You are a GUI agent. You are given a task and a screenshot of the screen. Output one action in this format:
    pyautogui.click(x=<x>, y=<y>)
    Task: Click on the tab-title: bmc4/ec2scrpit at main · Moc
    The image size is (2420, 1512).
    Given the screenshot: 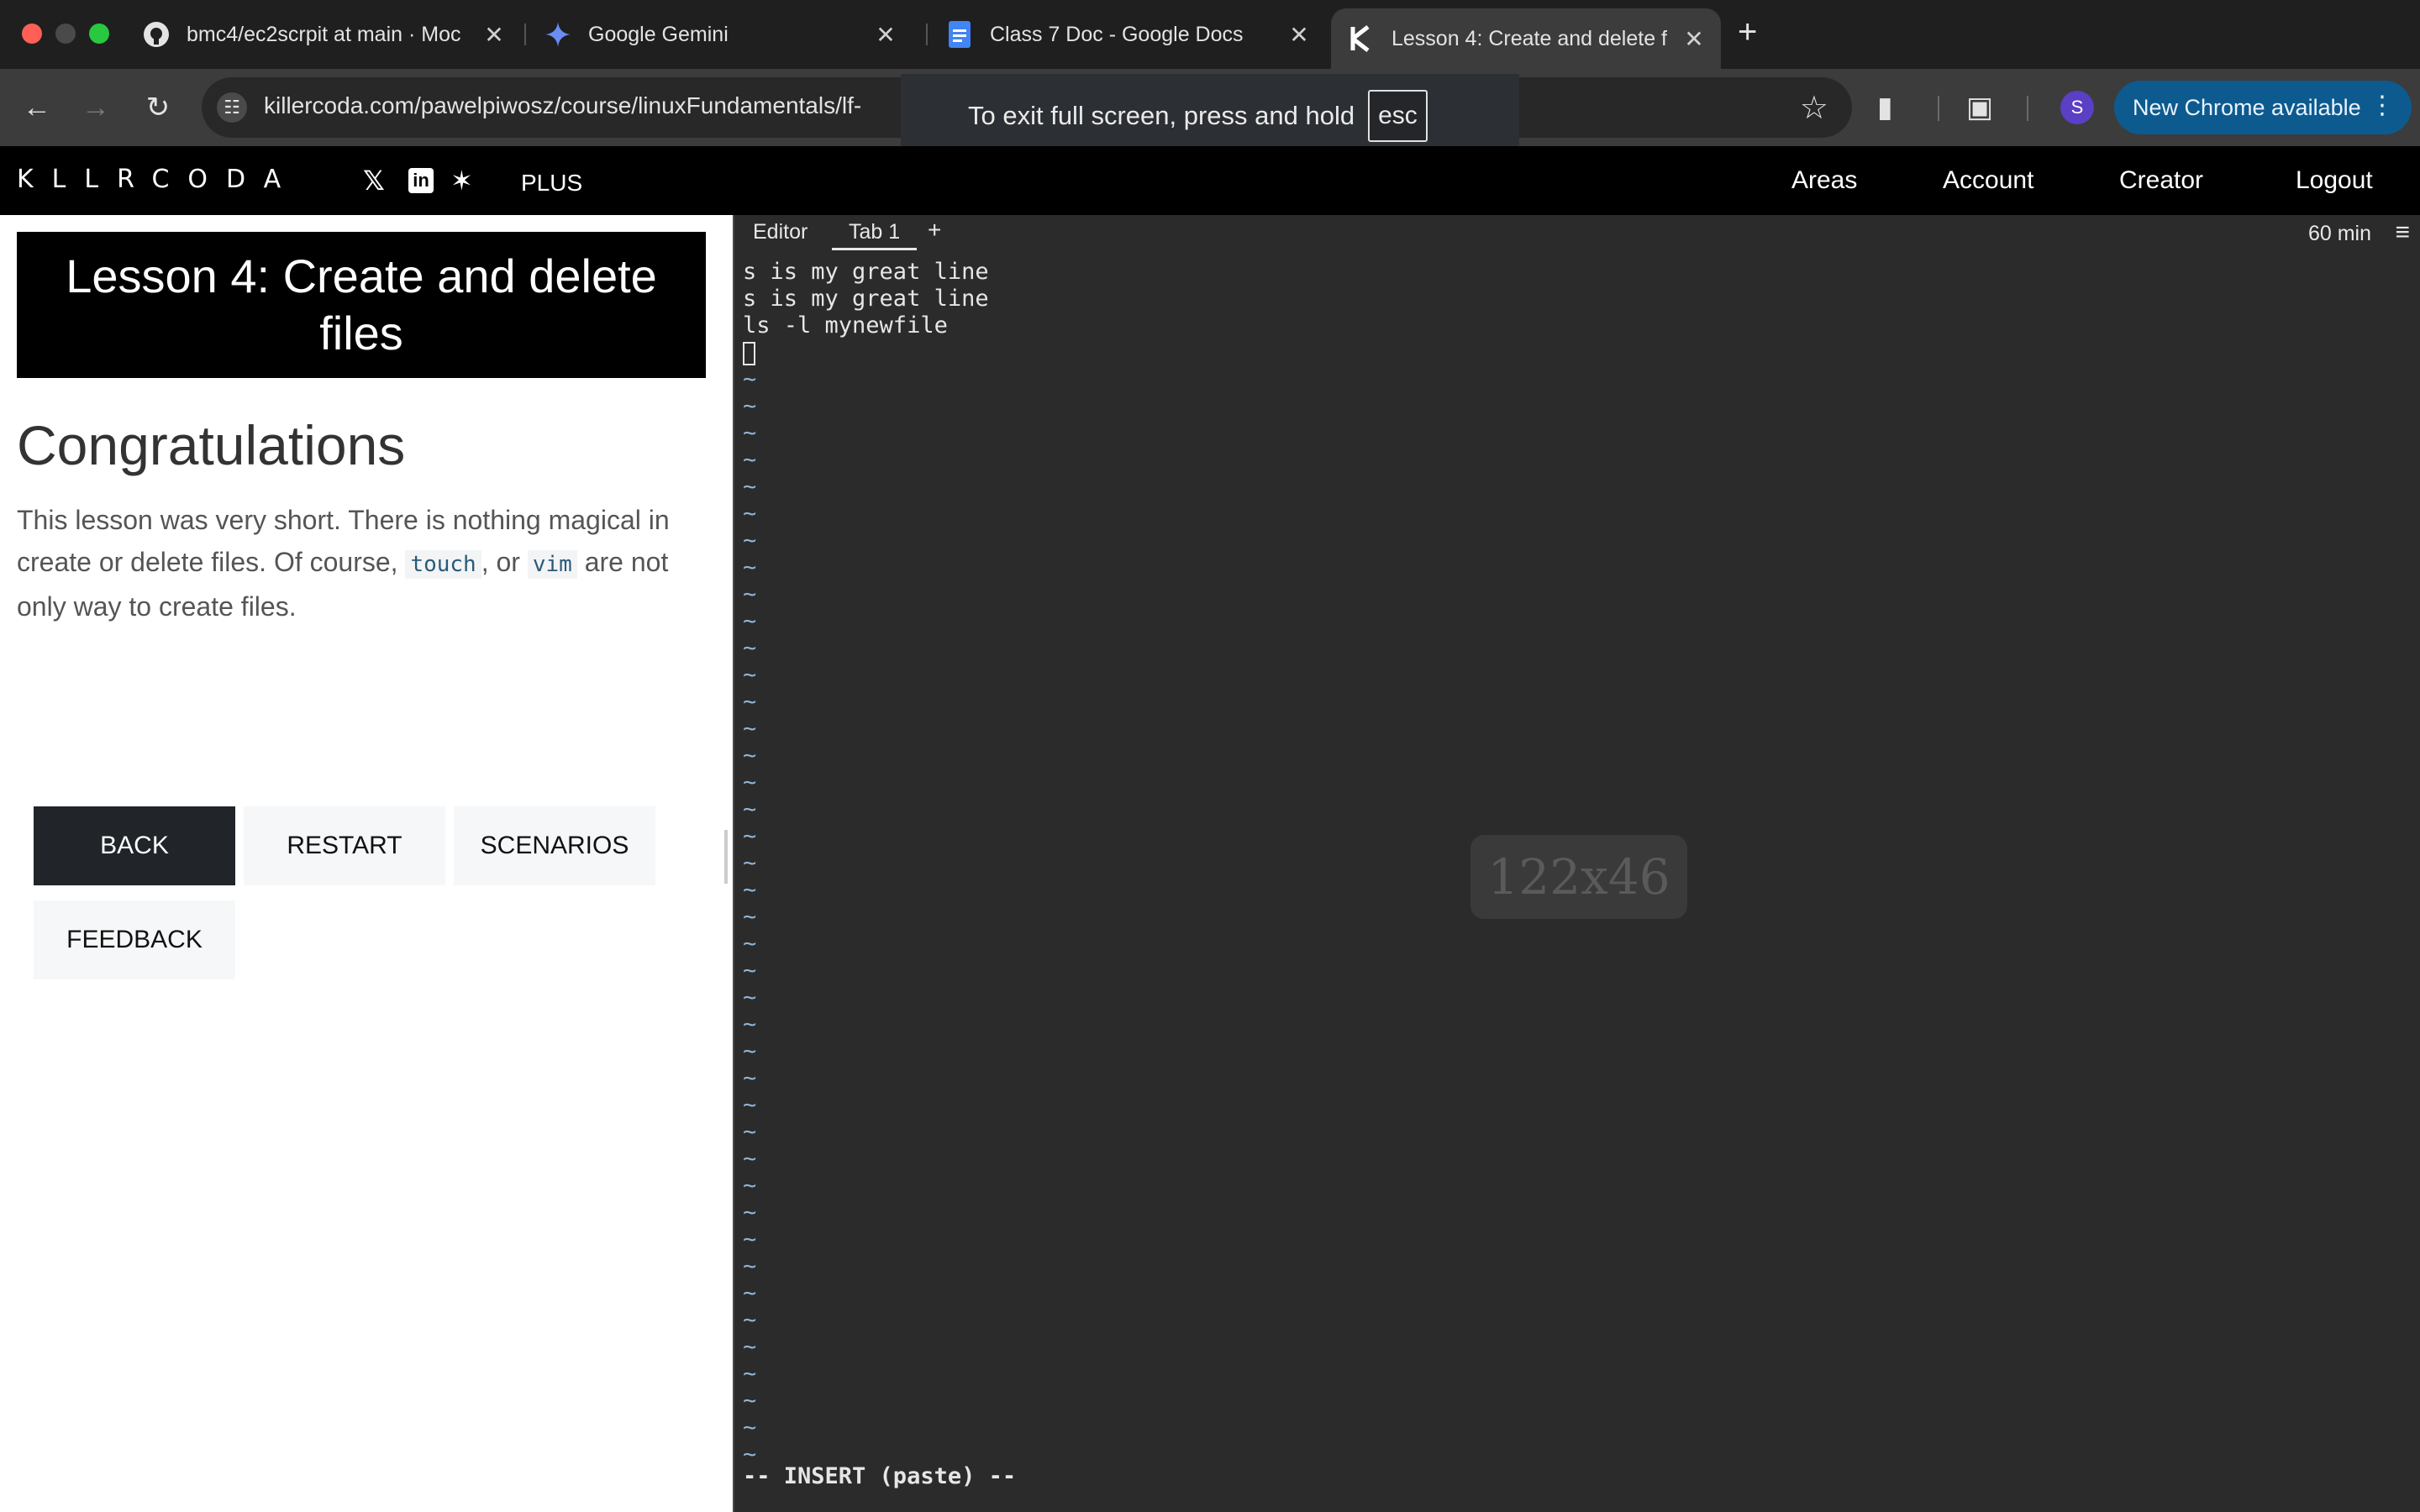 What is the action you would take?
    pyautogui.click(x=324, y=34)
    